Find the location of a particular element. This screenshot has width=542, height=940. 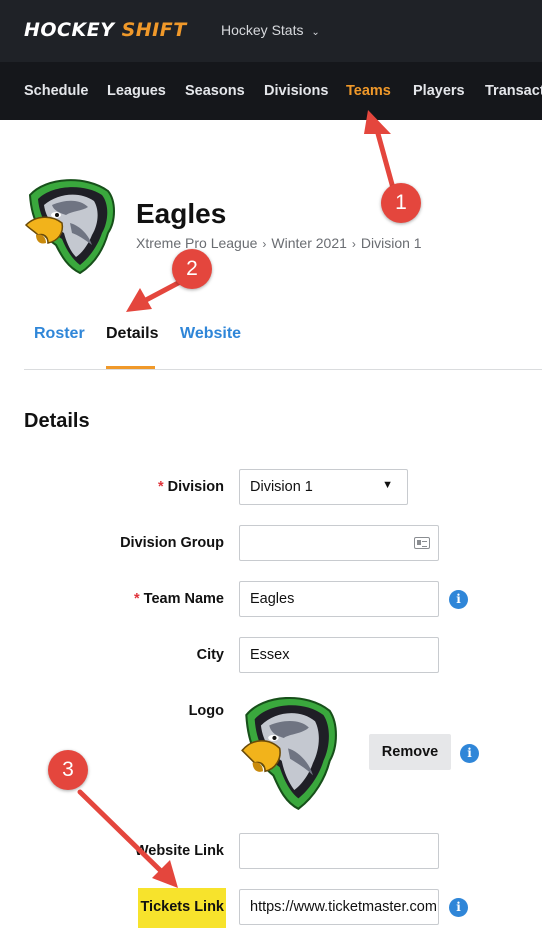

division-select: Division 1 ▼ is located at coordinates (323, 487).